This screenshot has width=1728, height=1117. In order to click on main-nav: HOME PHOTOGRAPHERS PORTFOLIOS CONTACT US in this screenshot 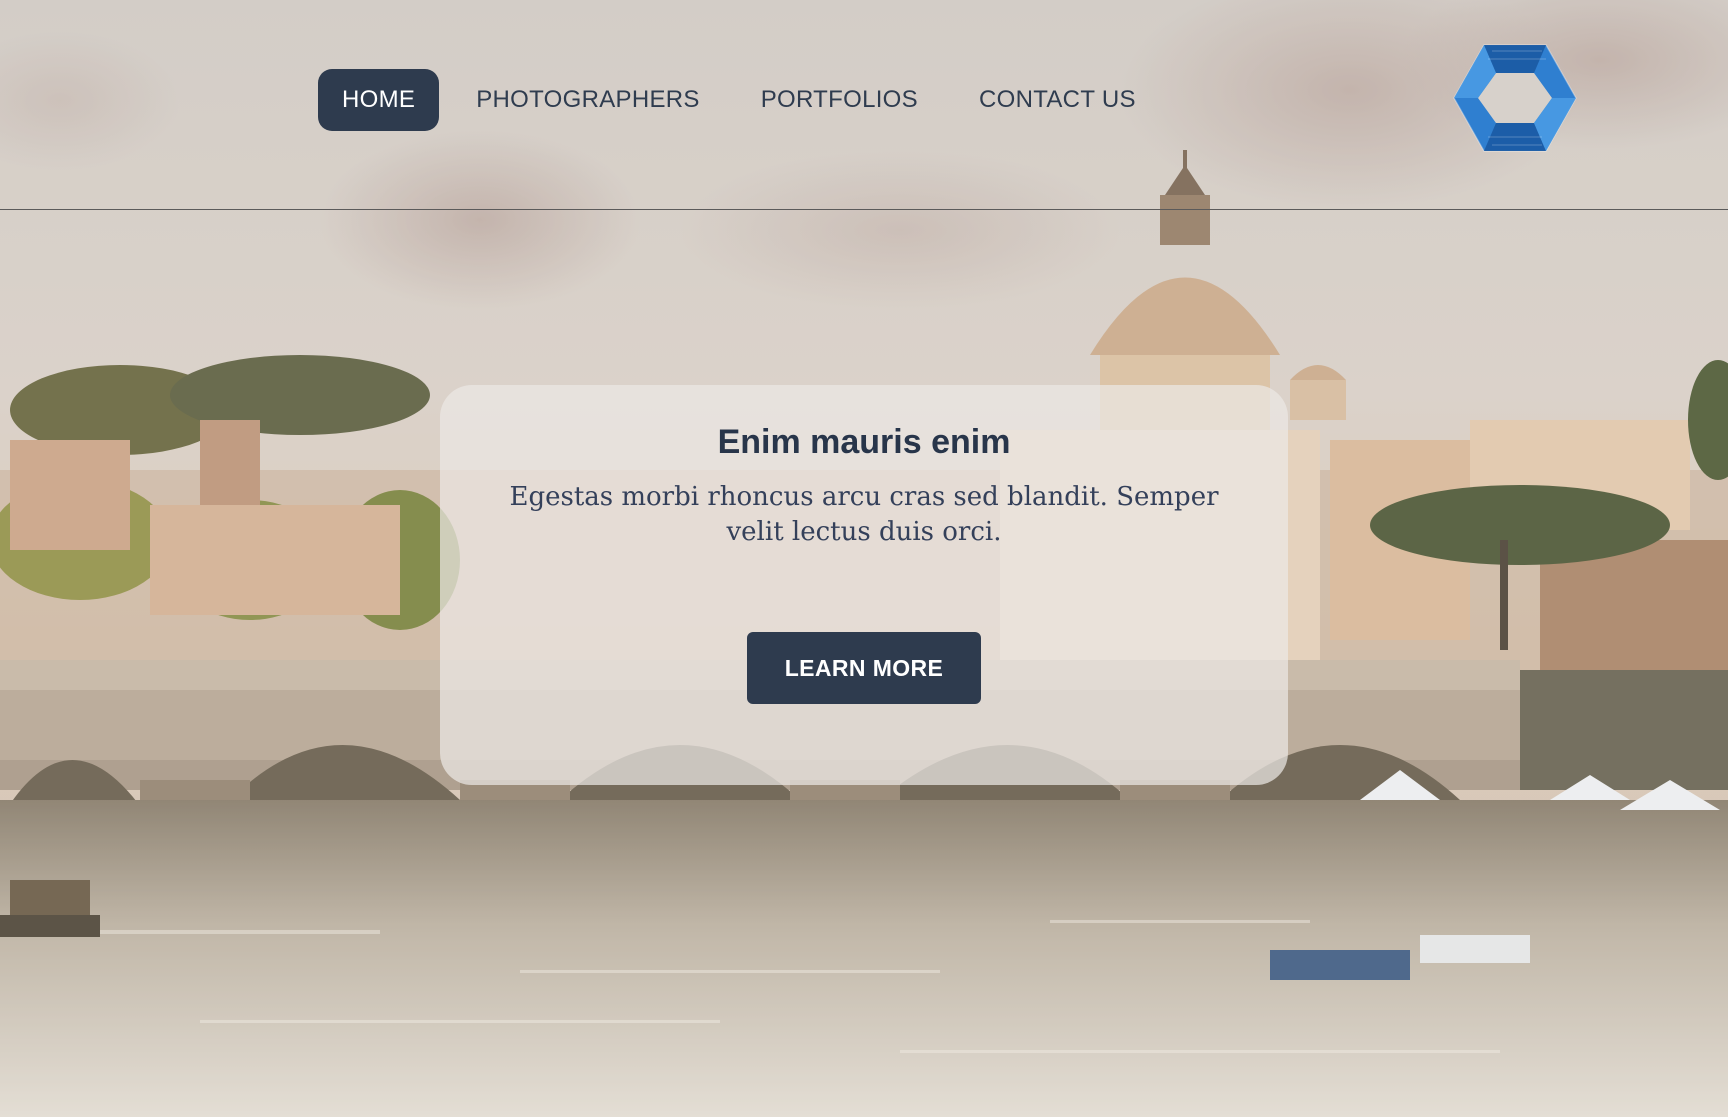, I will do `click(745, 100)`.